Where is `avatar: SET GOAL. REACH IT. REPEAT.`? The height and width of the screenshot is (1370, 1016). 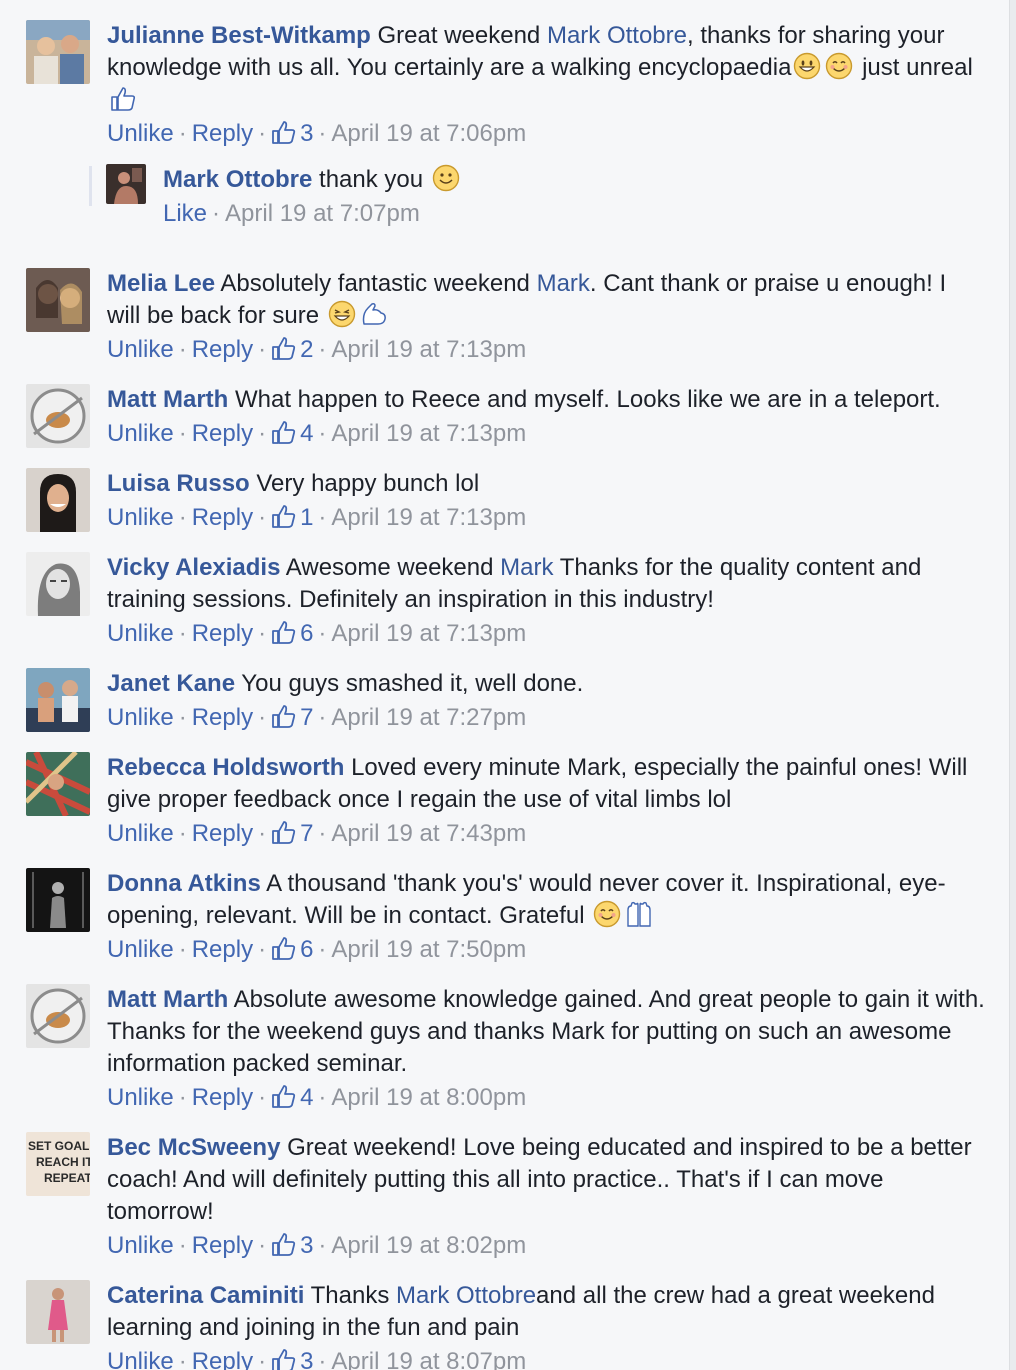 avatar: SET GOAL. REACH IT. REPEAT. is located at coordinates (58, 1164).